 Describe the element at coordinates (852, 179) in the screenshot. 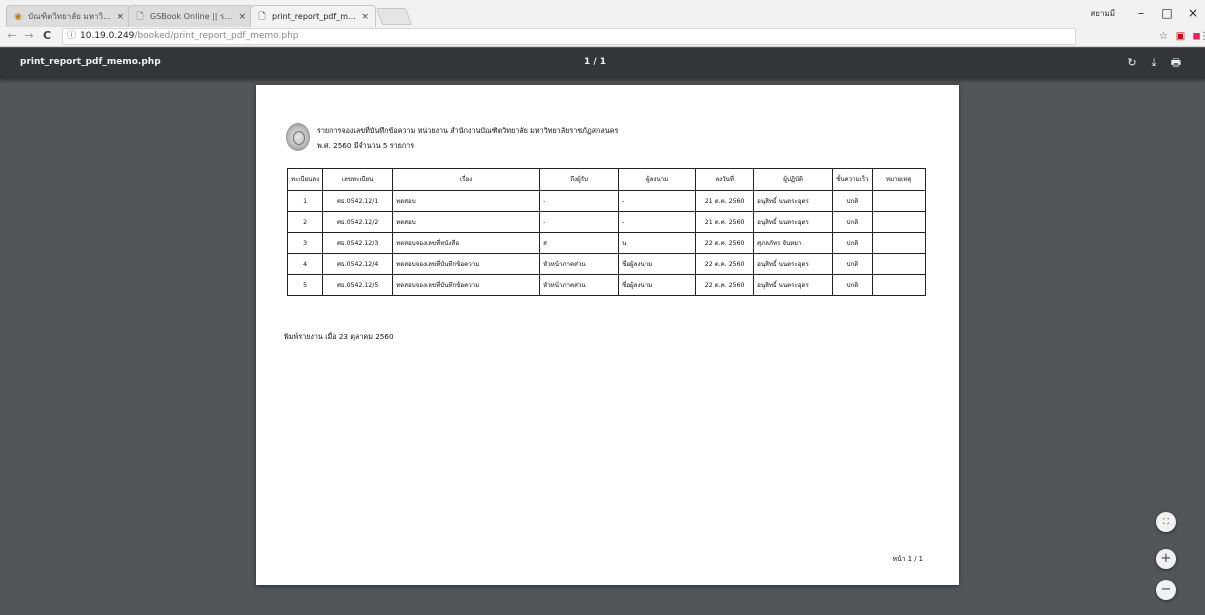

I see `column-header: ชั้นความเร็ว` at that location.